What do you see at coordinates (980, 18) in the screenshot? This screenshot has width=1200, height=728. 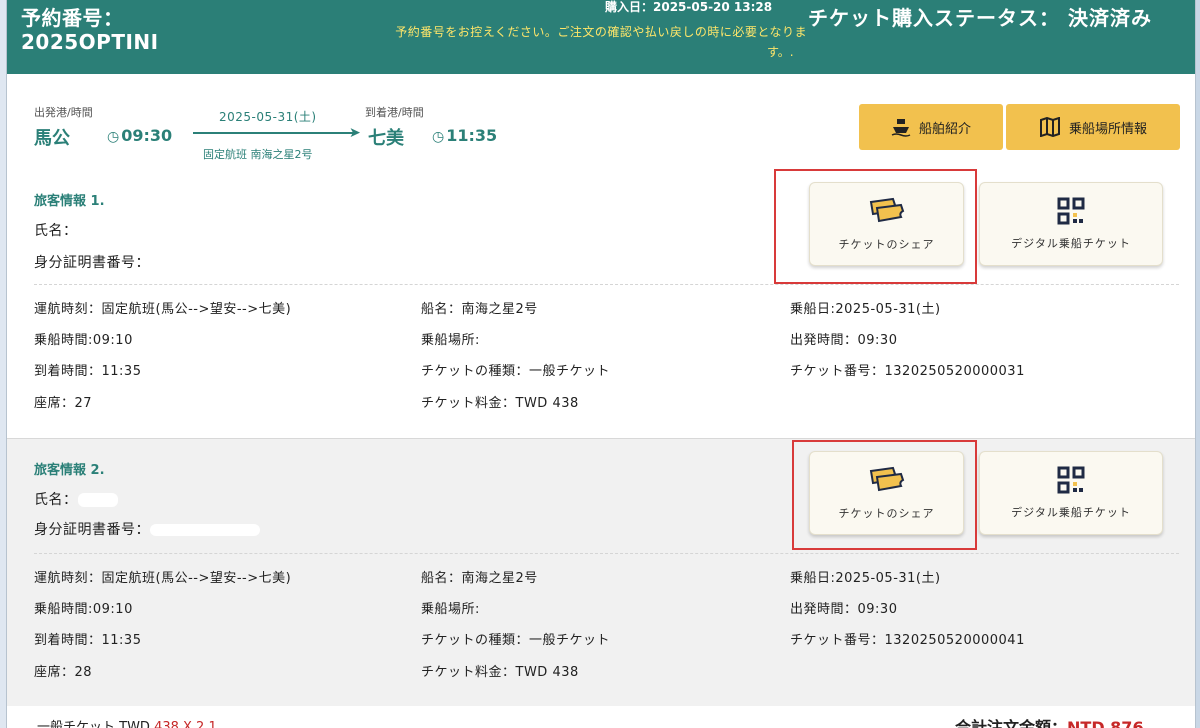 I see `purchase-status: チケット購入ステータス： 決済済み` at bounding box center [980, 18].